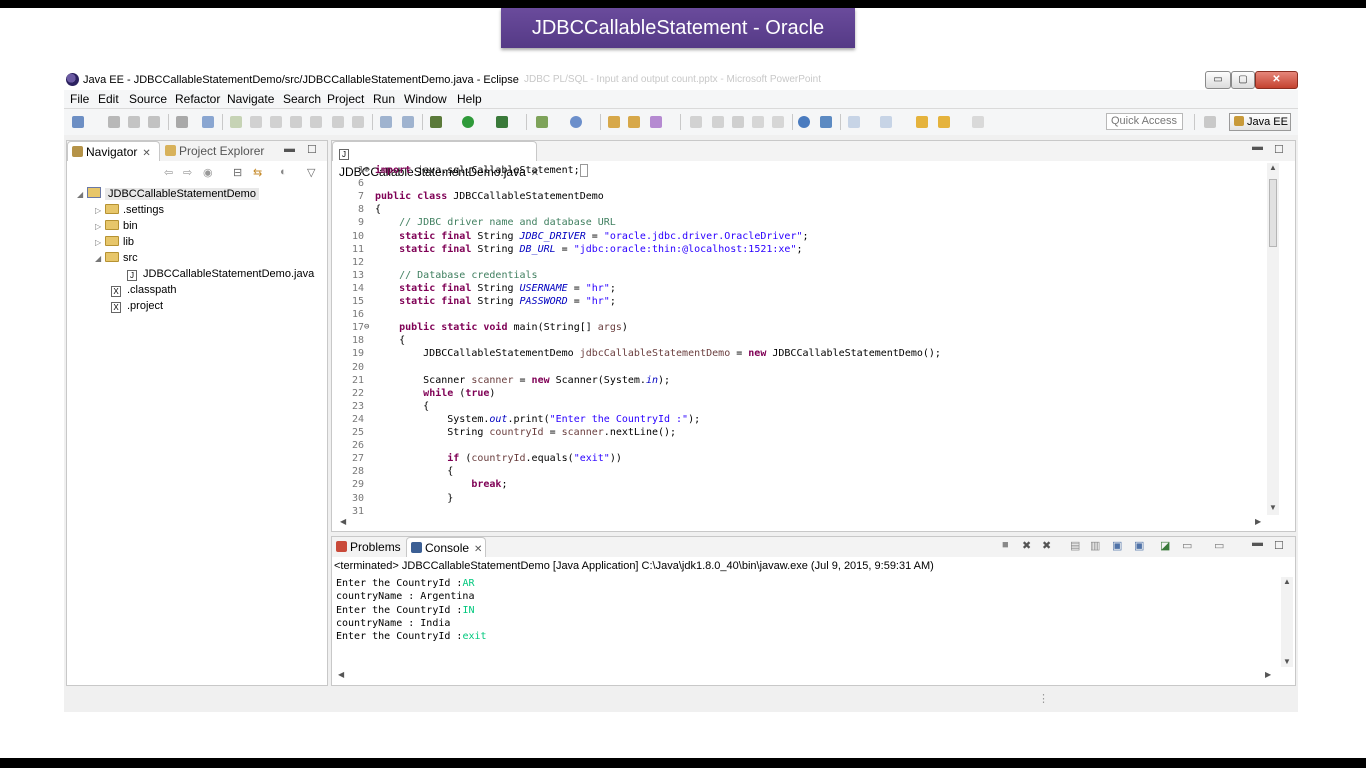 This screenshot has width=1366, height=768. I want to click on new-java-class-icon, so click(576, 122).